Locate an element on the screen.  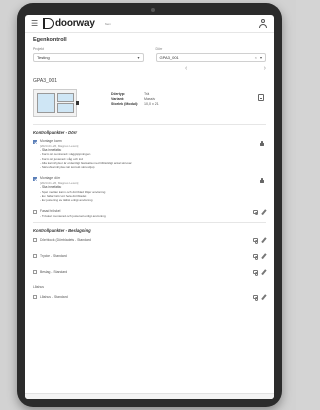
project-value: Testing is located at coordinates (43, 57).